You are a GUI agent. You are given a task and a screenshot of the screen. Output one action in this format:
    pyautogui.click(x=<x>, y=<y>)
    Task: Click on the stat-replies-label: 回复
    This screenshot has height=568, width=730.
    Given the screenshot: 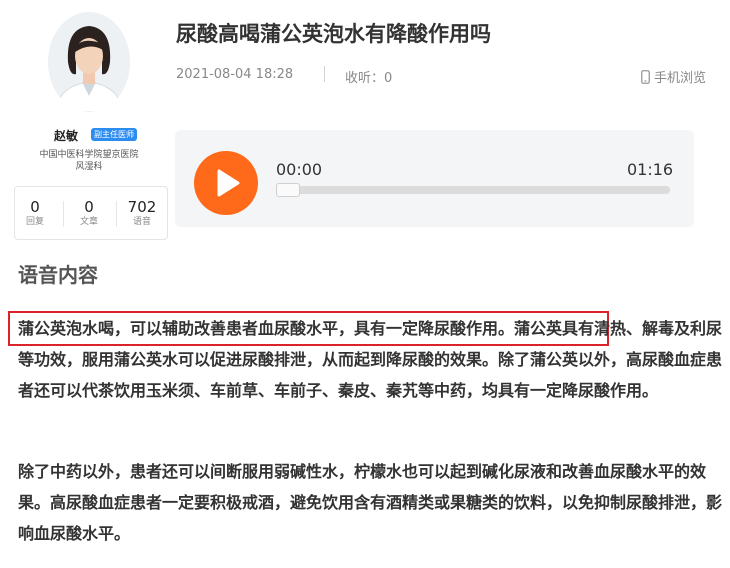 What is the action you would take?
    pyautogui.click(x=34, y=222)
    